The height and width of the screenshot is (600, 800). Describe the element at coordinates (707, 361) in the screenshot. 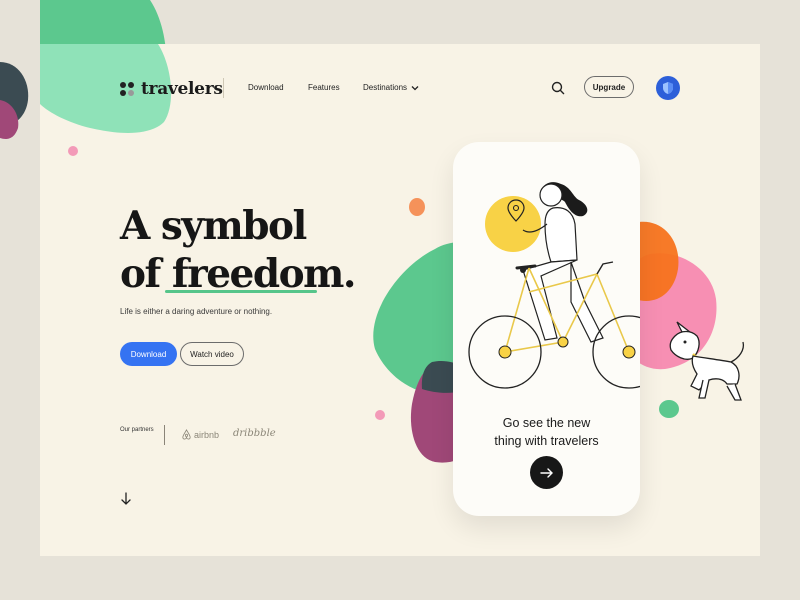

I see `dog-illustration` at that location.